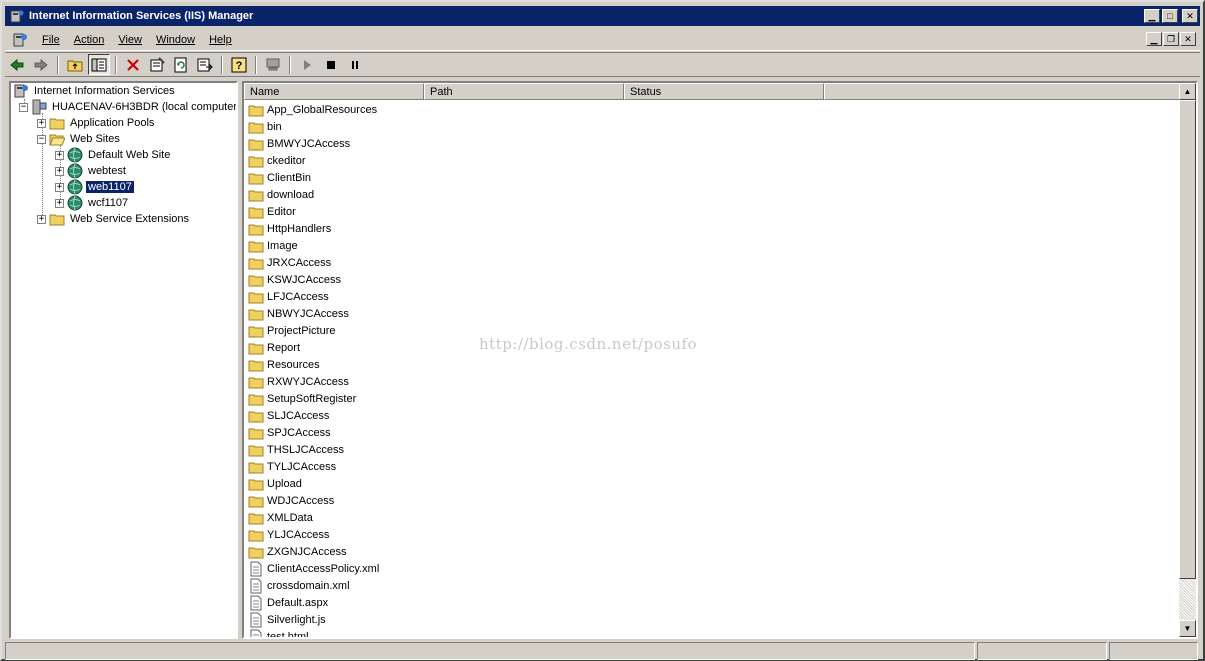 This screenshot has width=1205, height=661. I want to click on minimize-button: ▁, so click(1152, 16).